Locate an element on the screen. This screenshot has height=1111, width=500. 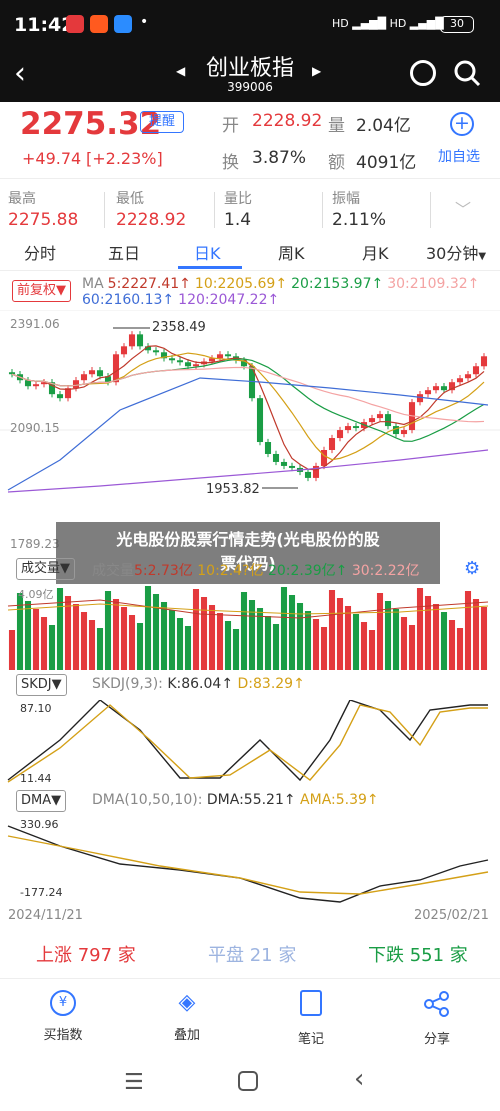
adjust-selector-label: 前复权 is located at coordinates (37, 290).